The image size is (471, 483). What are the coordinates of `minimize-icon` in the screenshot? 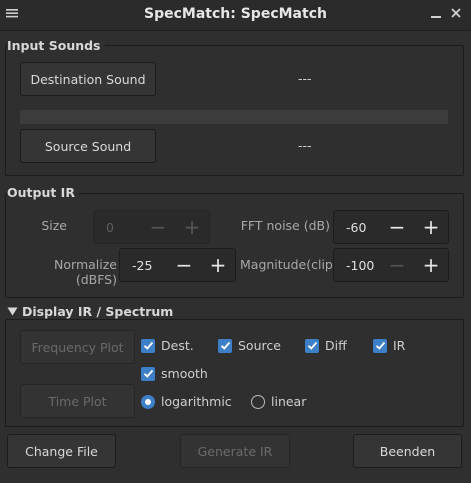 It's located at (436, 14).